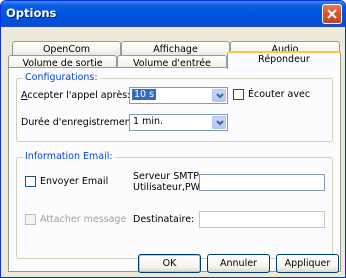 This screenshot has height=278, width=346. Describe the element at coordinates (169, 263) in the screenshot. I see `ok-button: OK` at that location.